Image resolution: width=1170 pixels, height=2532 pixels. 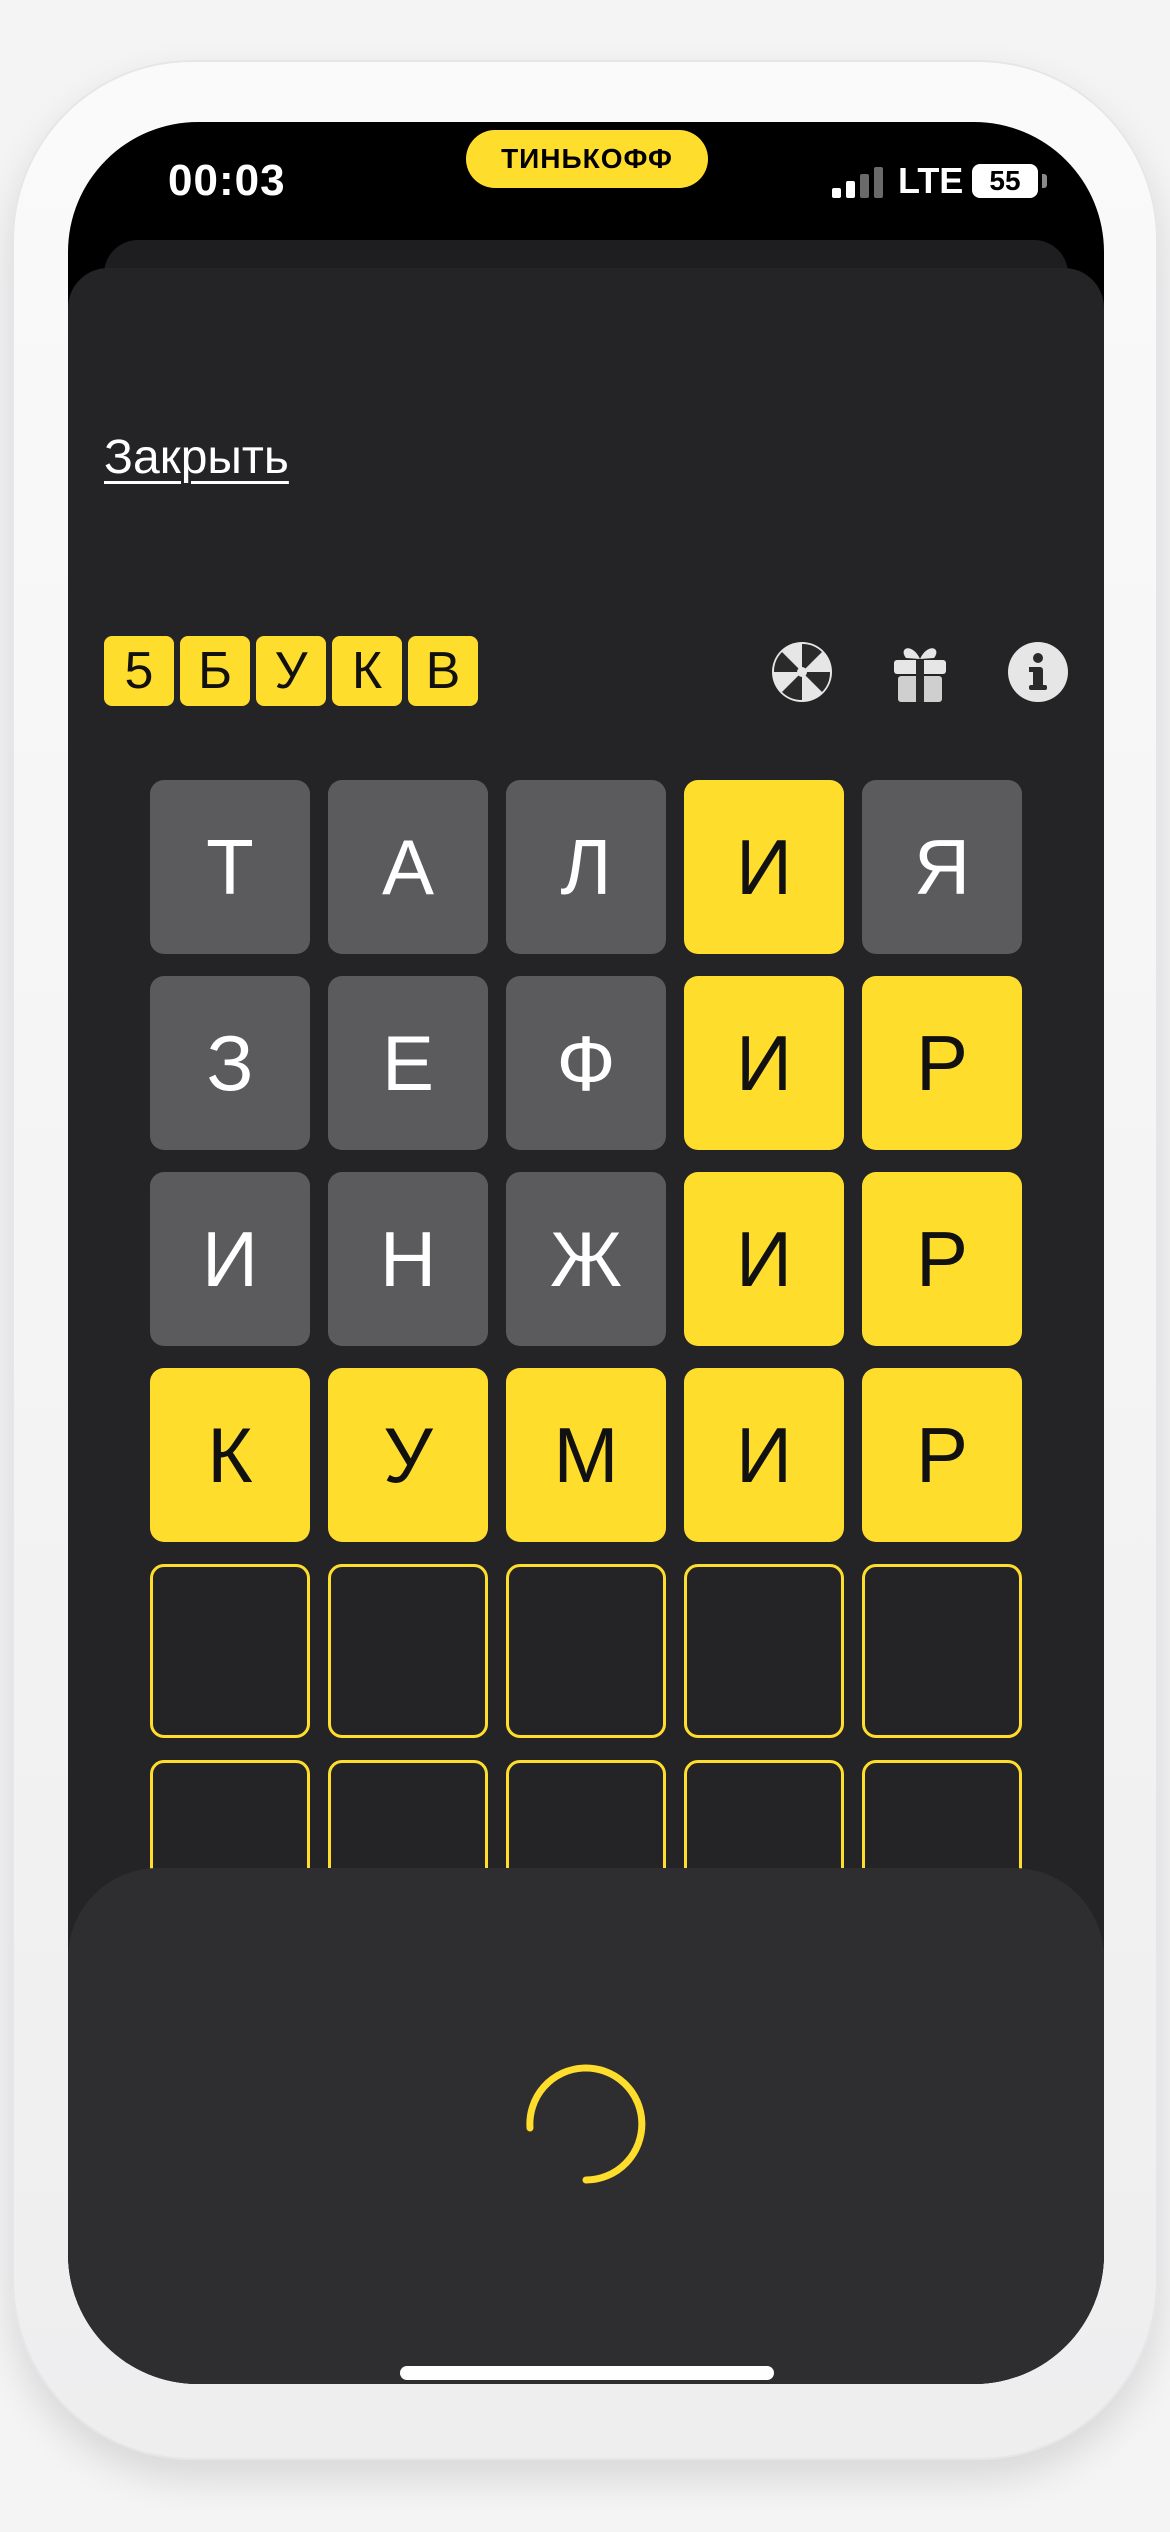 I want to click on loading-spinner-icon, so click(x=586, y=2124).